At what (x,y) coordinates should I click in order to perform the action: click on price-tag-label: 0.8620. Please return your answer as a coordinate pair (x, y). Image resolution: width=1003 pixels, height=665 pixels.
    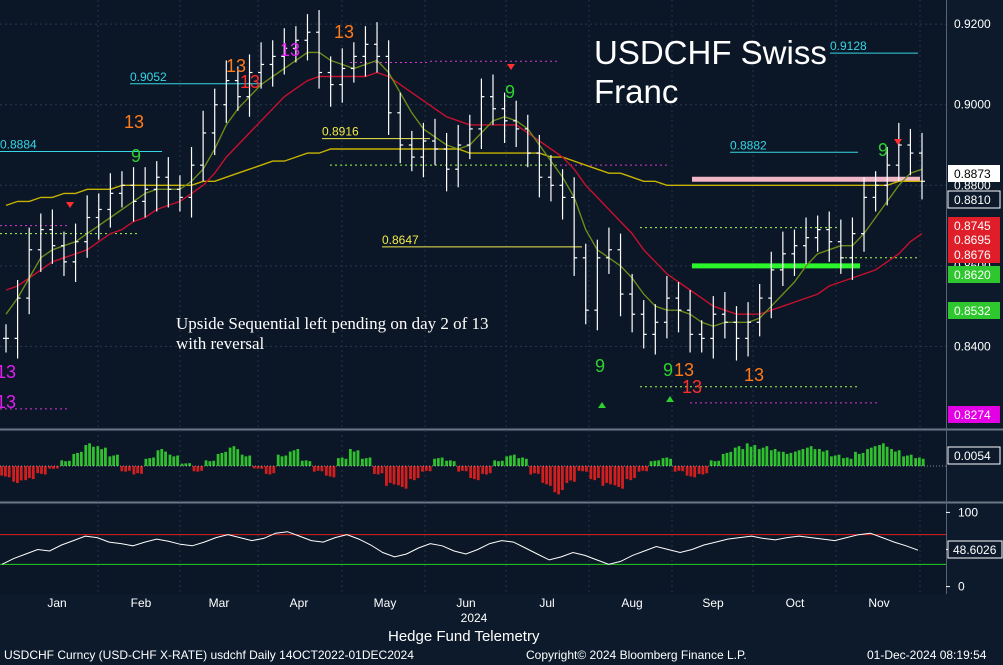
    Looking at the image, I should click on (972, 275).